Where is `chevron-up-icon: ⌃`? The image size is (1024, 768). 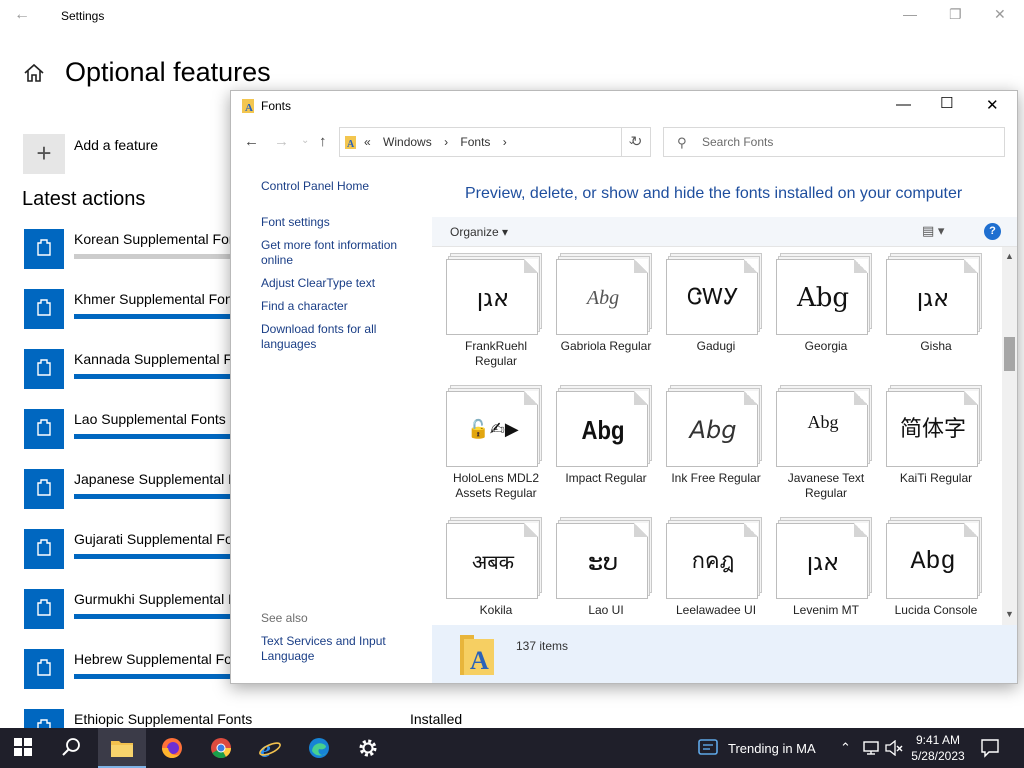 chevron-up-icon: ⌃ is located at coordinates (845, 748).